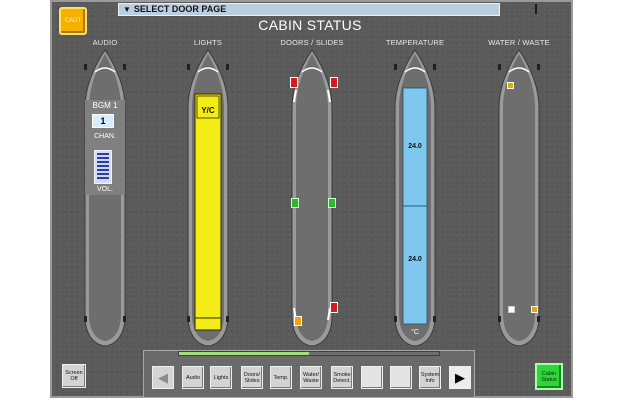  Describe the element at coordinates (511, 309) in the screenshot. I see `waste-indicator-aft-left` at that location.